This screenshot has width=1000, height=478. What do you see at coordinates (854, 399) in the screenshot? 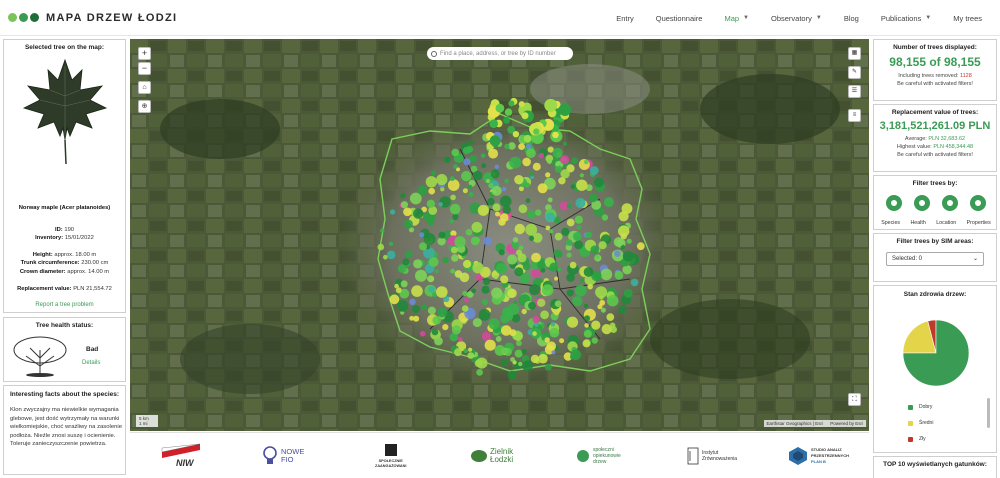
I see `fullscreen-button: ⛶` at bounding box center [854, 399].